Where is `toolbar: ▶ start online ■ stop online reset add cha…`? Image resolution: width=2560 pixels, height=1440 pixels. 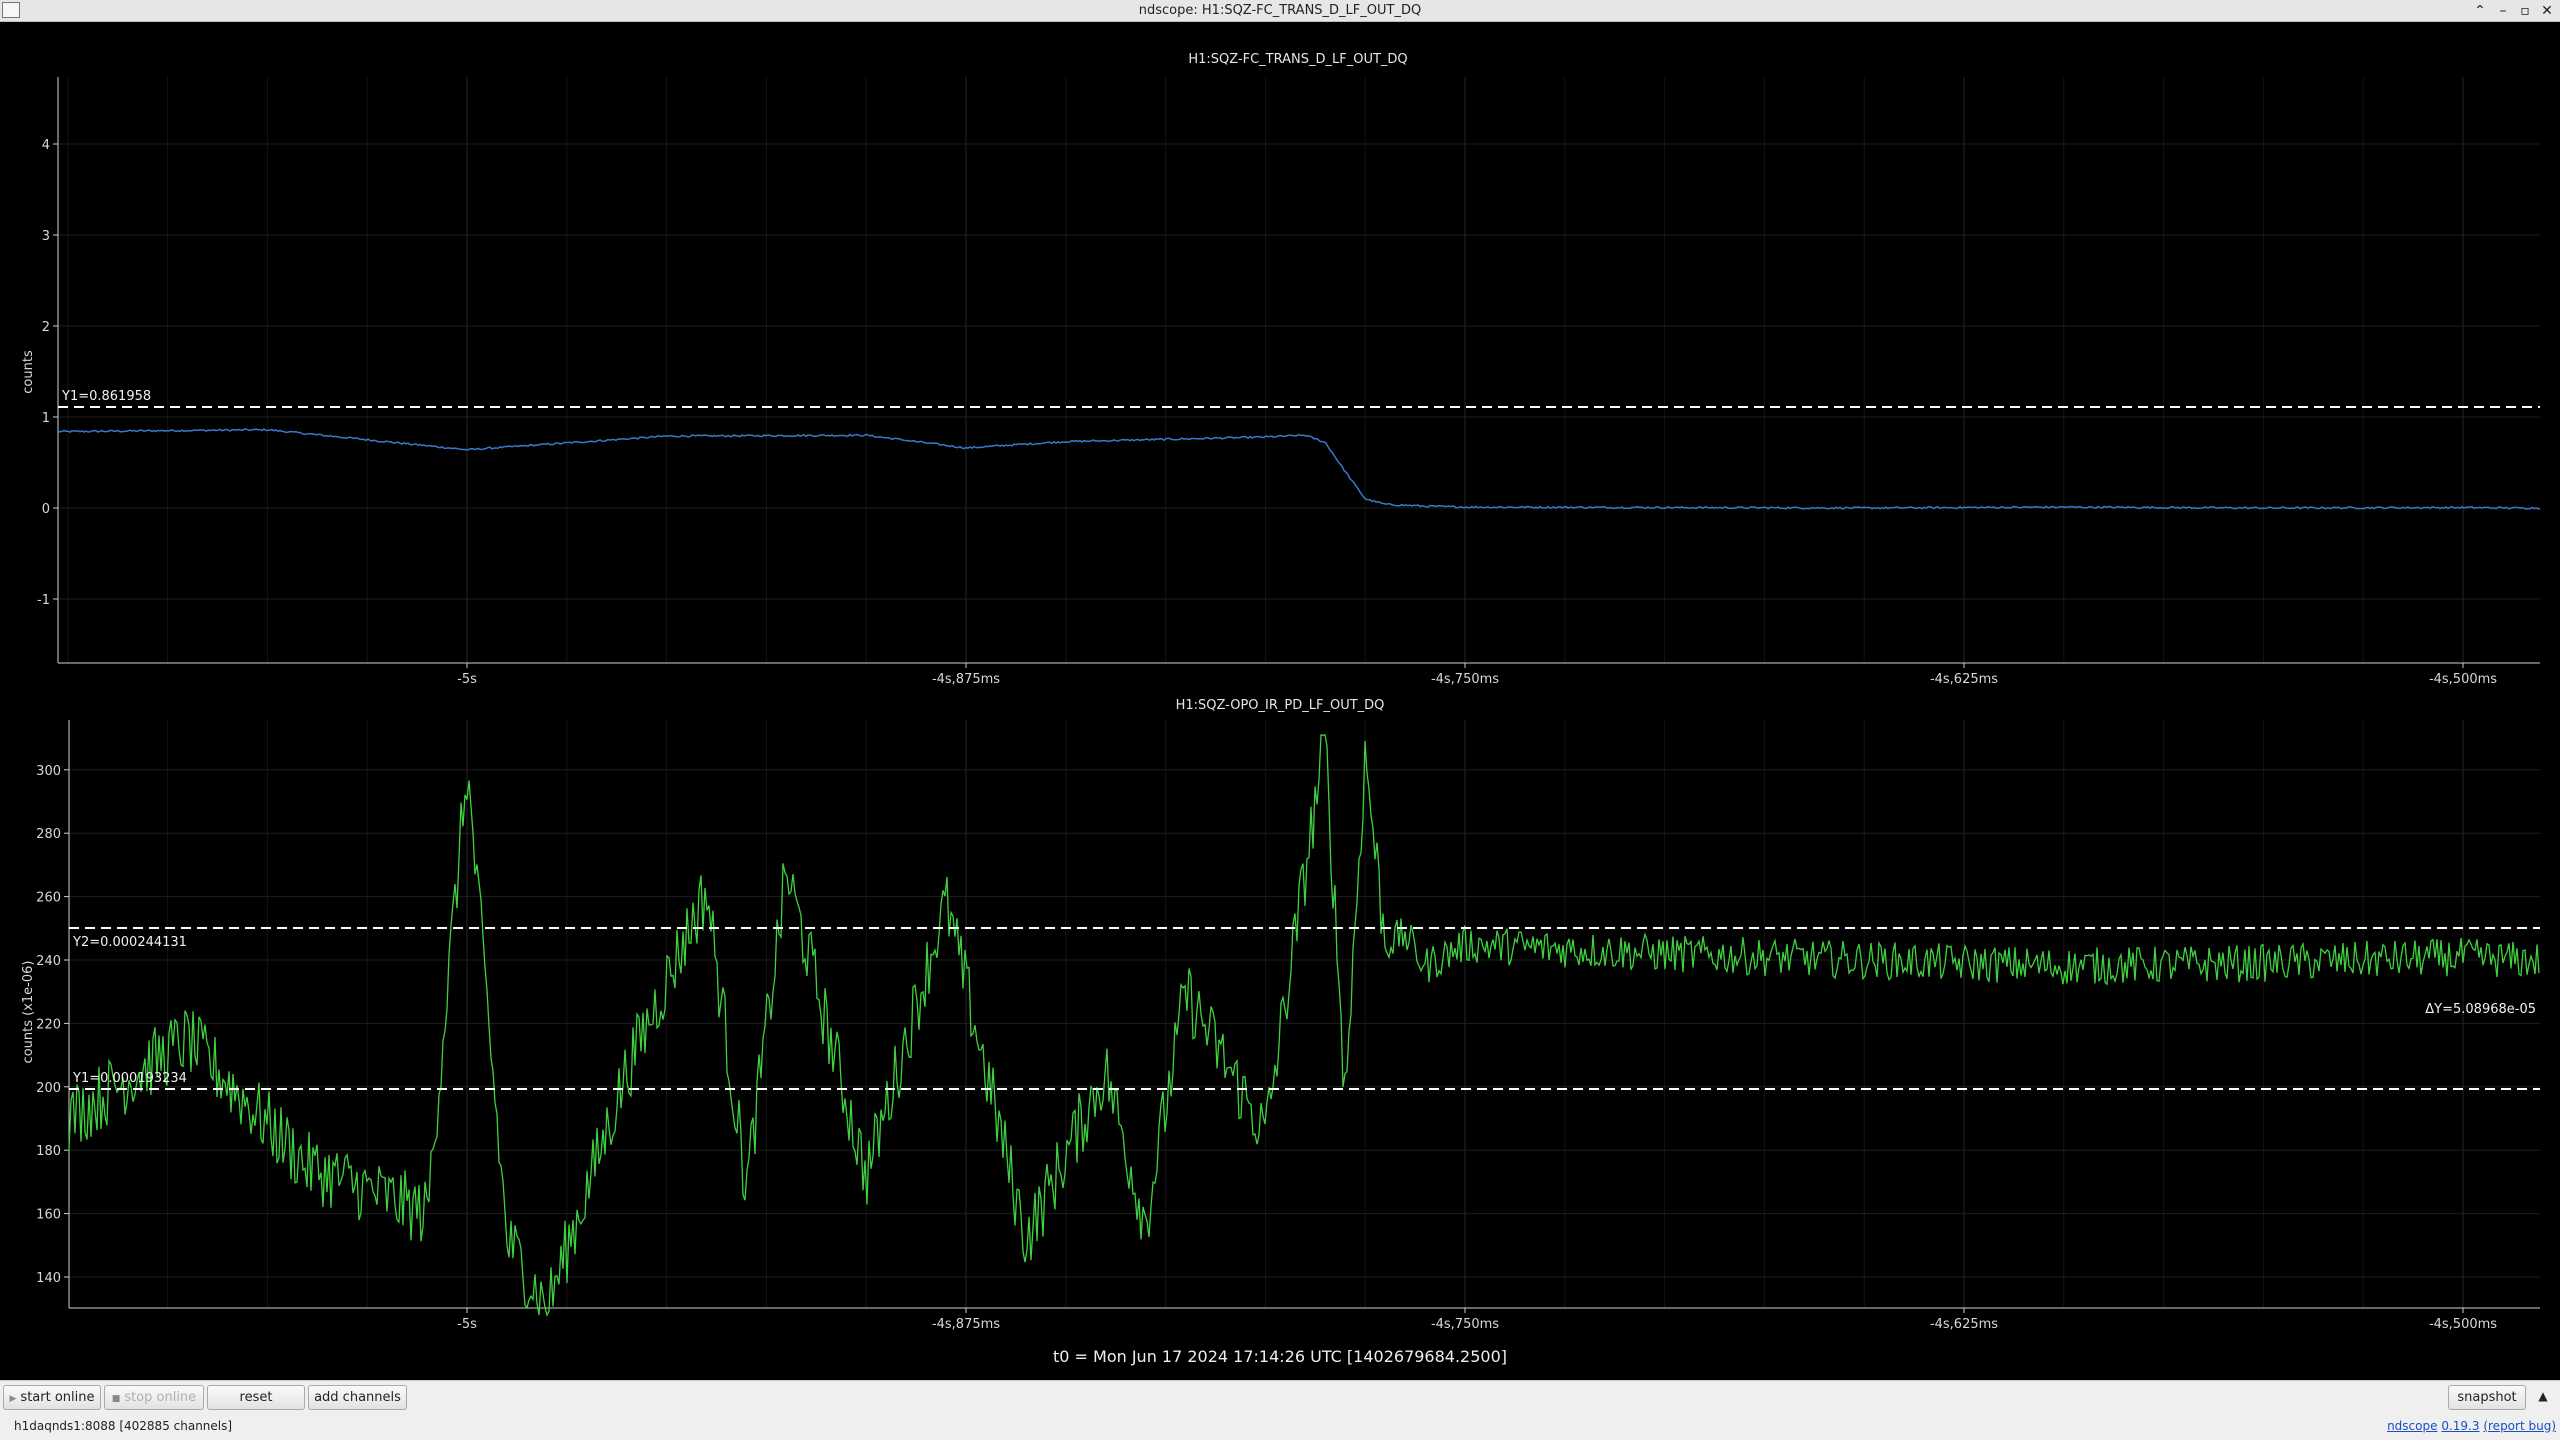 toolbar: ▶ start online ■ stop online reset add cha… is located at coordinates (1280, 1397).